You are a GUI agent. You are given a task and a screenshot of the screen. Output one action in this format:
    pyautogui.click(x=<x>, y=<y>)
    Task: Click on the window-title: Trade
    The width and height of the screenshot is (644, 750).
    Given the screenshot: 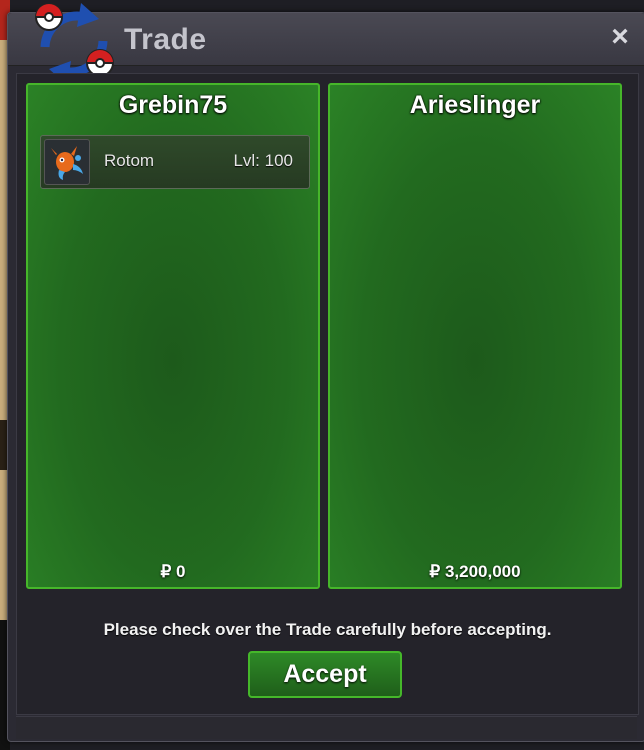 What is the action you would take?
    pyautogui.click(x=165, y=39)
    